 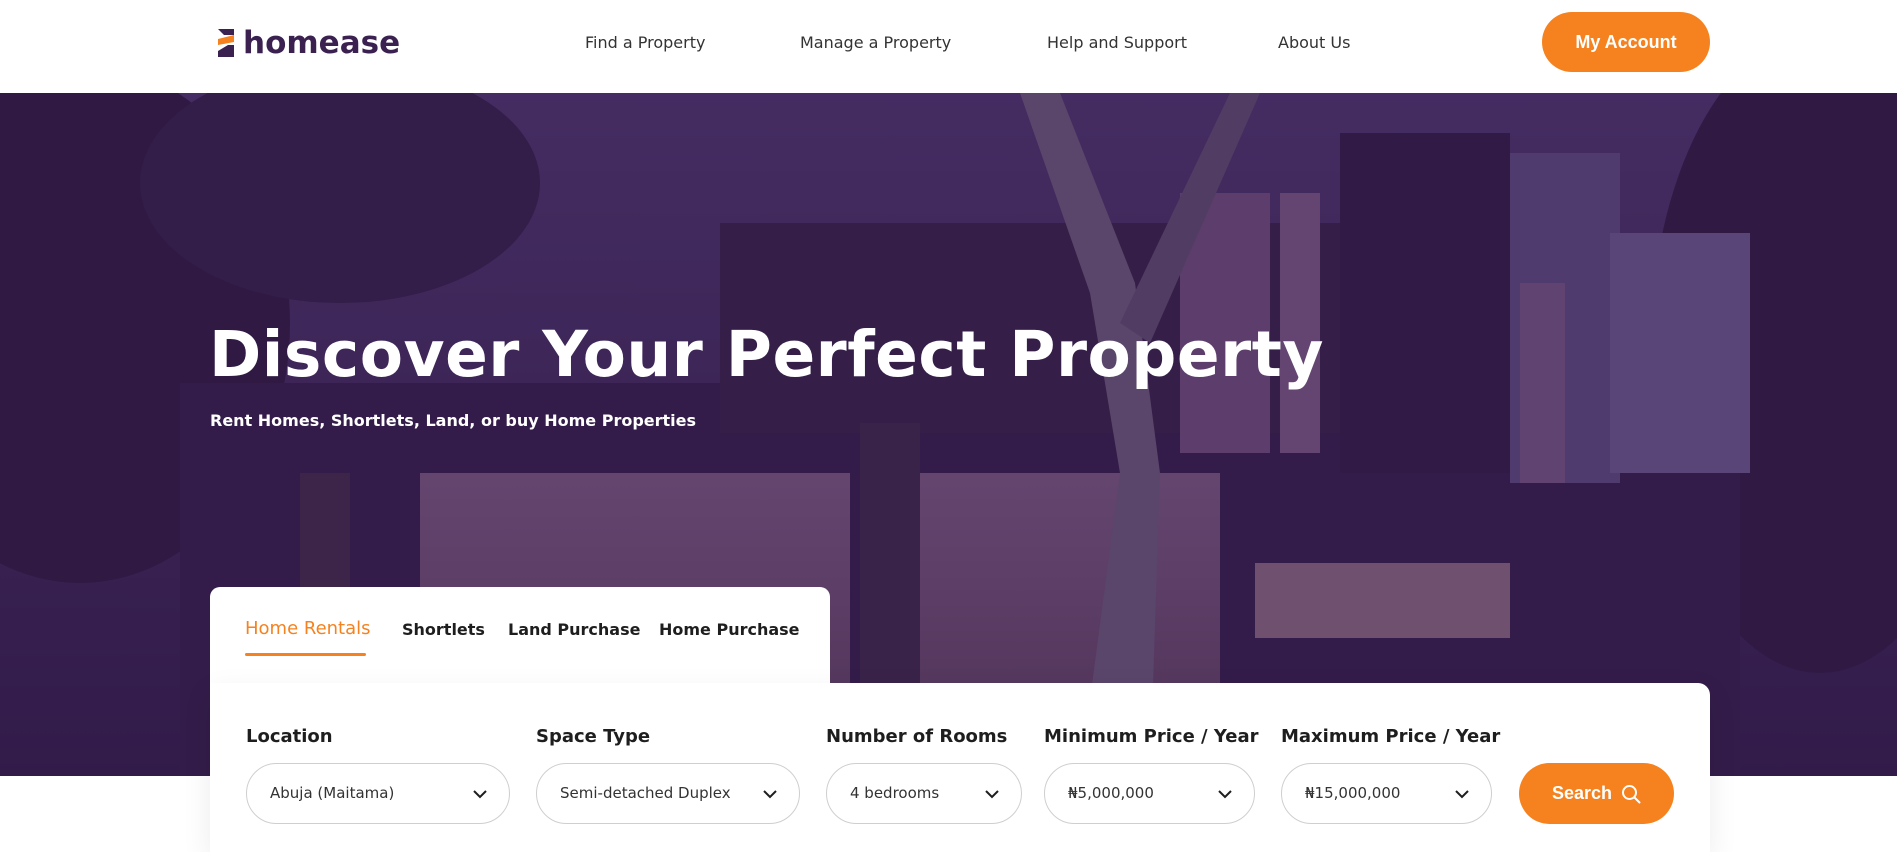 What do you see at coordinates (1111, 793) in the screenshot?
I see `min-price-value: ₦5,000,000` at bounding box center [1111, 793].